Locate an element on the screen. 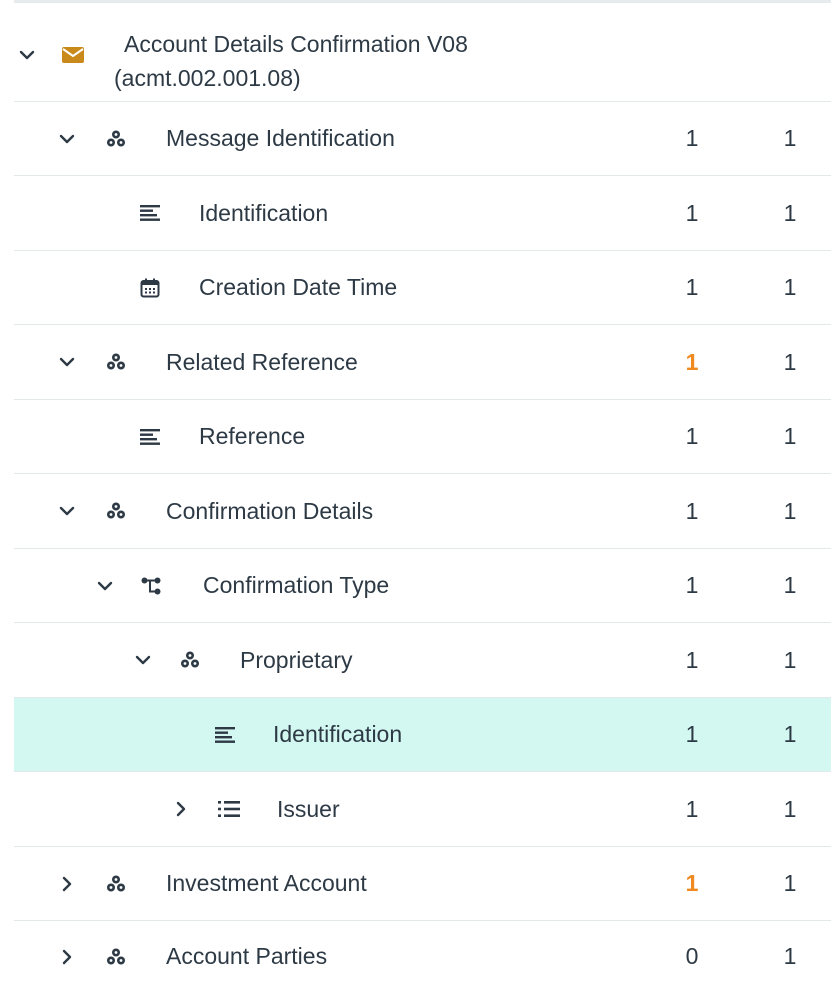 This screenshot has width=831, height=992. choice-icon is located at coordinates (151, 586).